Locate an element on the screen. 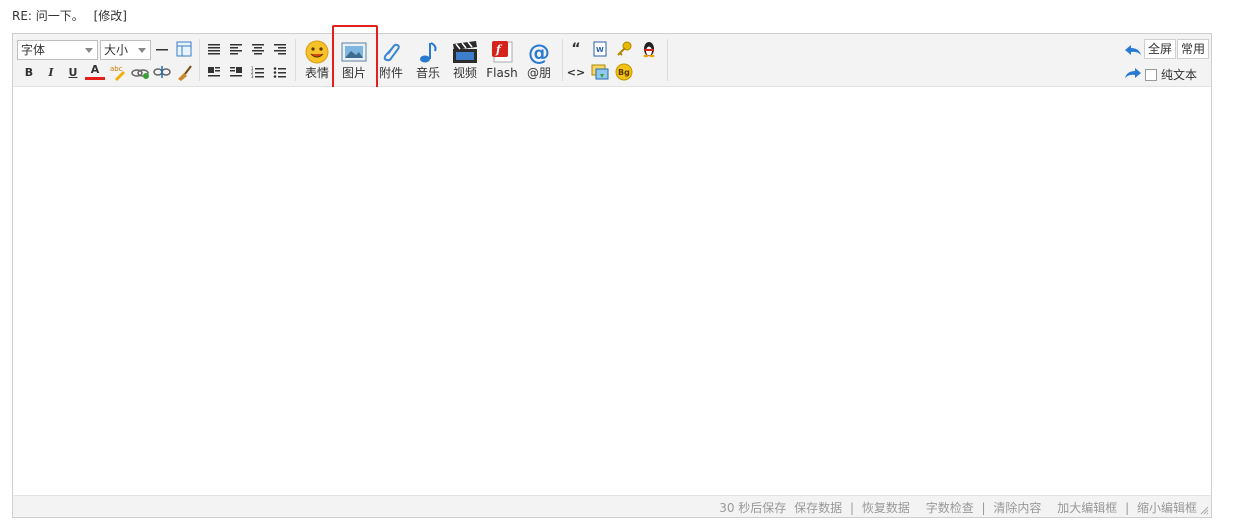  background-music-icon: Bg is located at coordinates (624, 72).